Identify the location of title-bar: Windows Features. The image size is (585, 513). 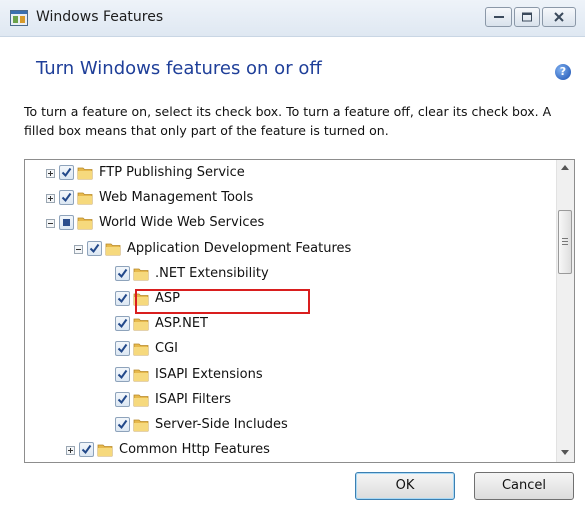
(292, 18).